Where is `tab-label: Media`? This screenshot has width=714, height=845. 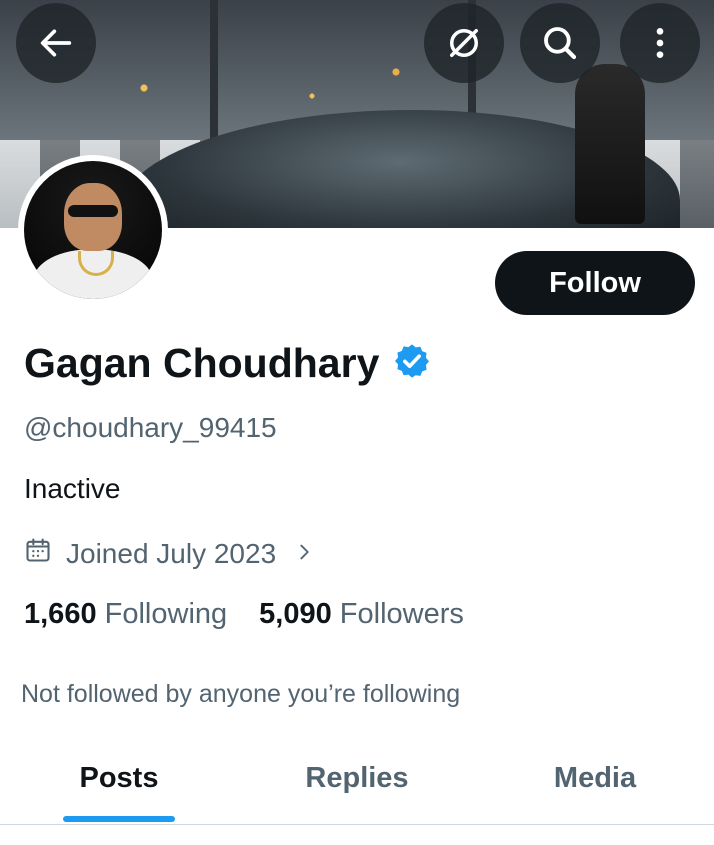 tab-label: Media is located at coordinates (595, 778).